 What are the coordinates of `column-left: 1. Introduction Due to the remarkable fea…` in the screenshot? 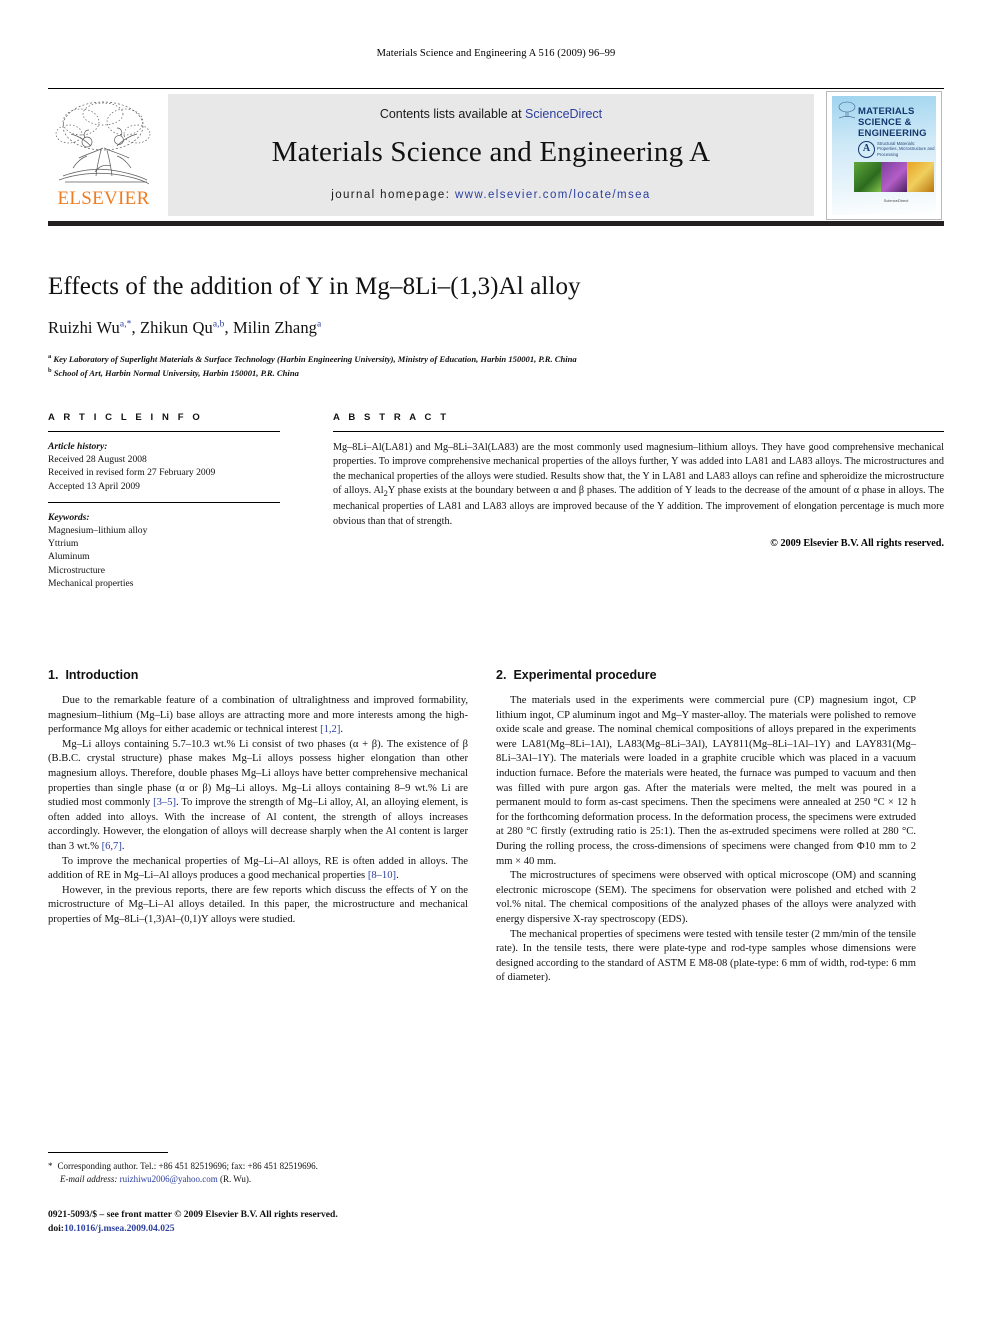 It's located at (258, 798).